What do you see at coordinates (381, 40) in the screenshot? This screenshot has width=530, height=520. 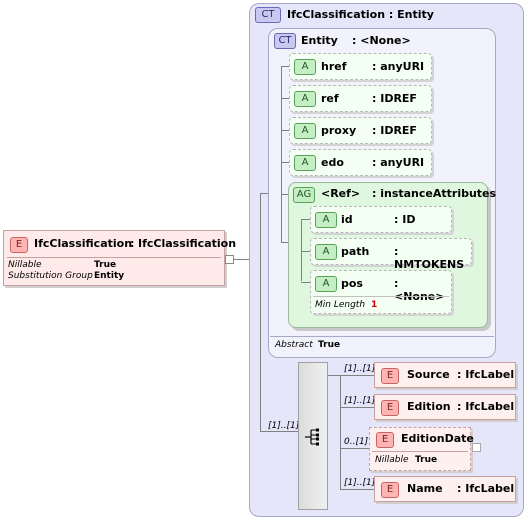 I see `entity-type-type: : <None>` at bounding box center [381, 40].